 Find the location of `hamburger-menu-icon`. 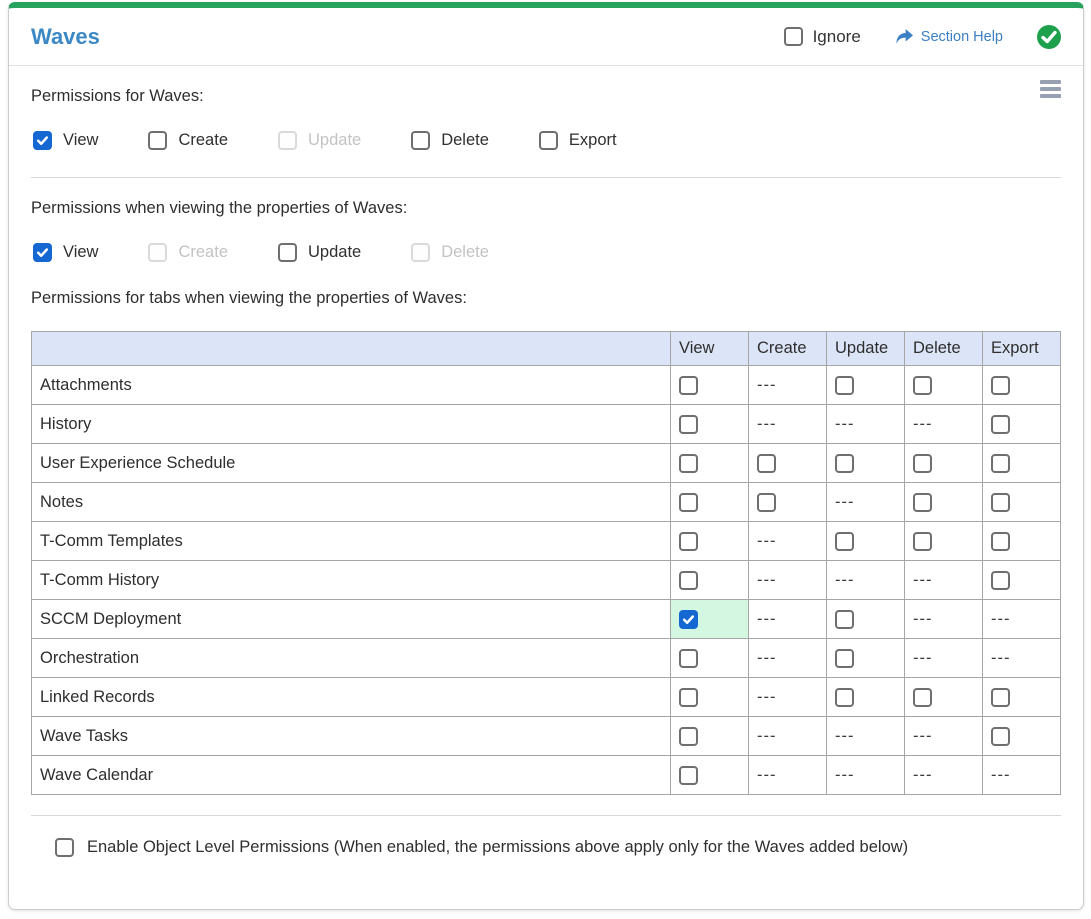

hamburger-menu-icon is located at coordinates (1050, 90).